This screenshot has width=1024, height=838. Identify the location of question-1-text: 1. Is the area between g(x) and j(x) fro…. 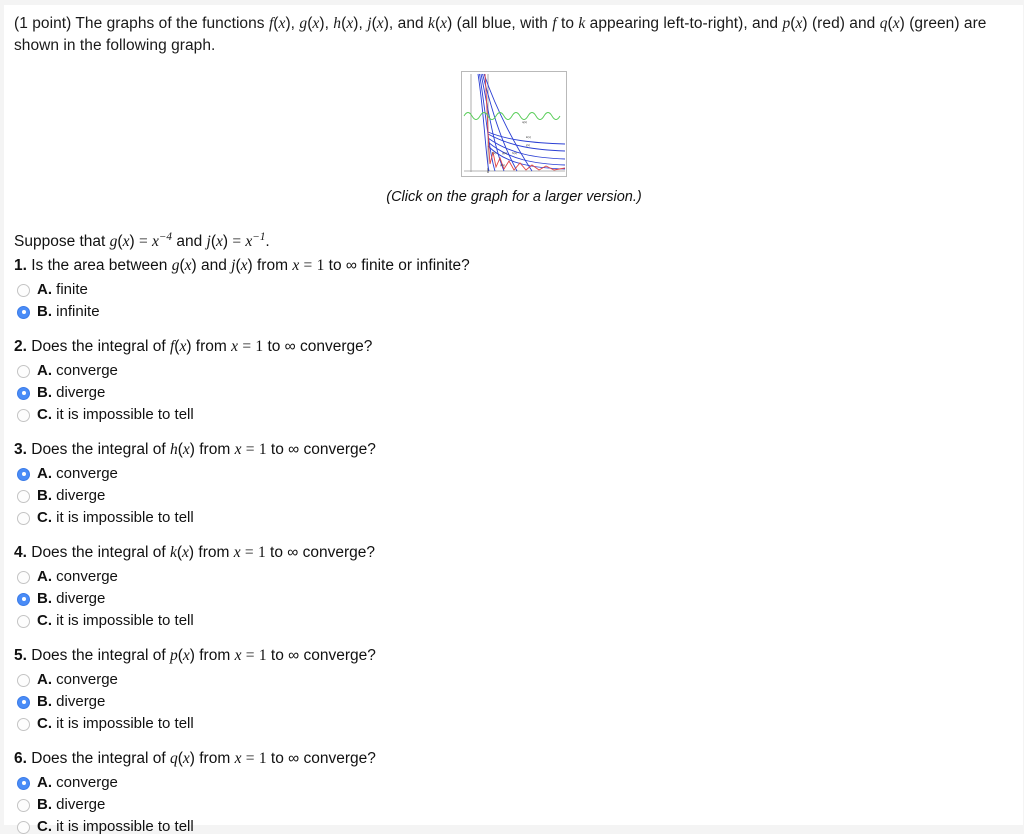
(242, 266).